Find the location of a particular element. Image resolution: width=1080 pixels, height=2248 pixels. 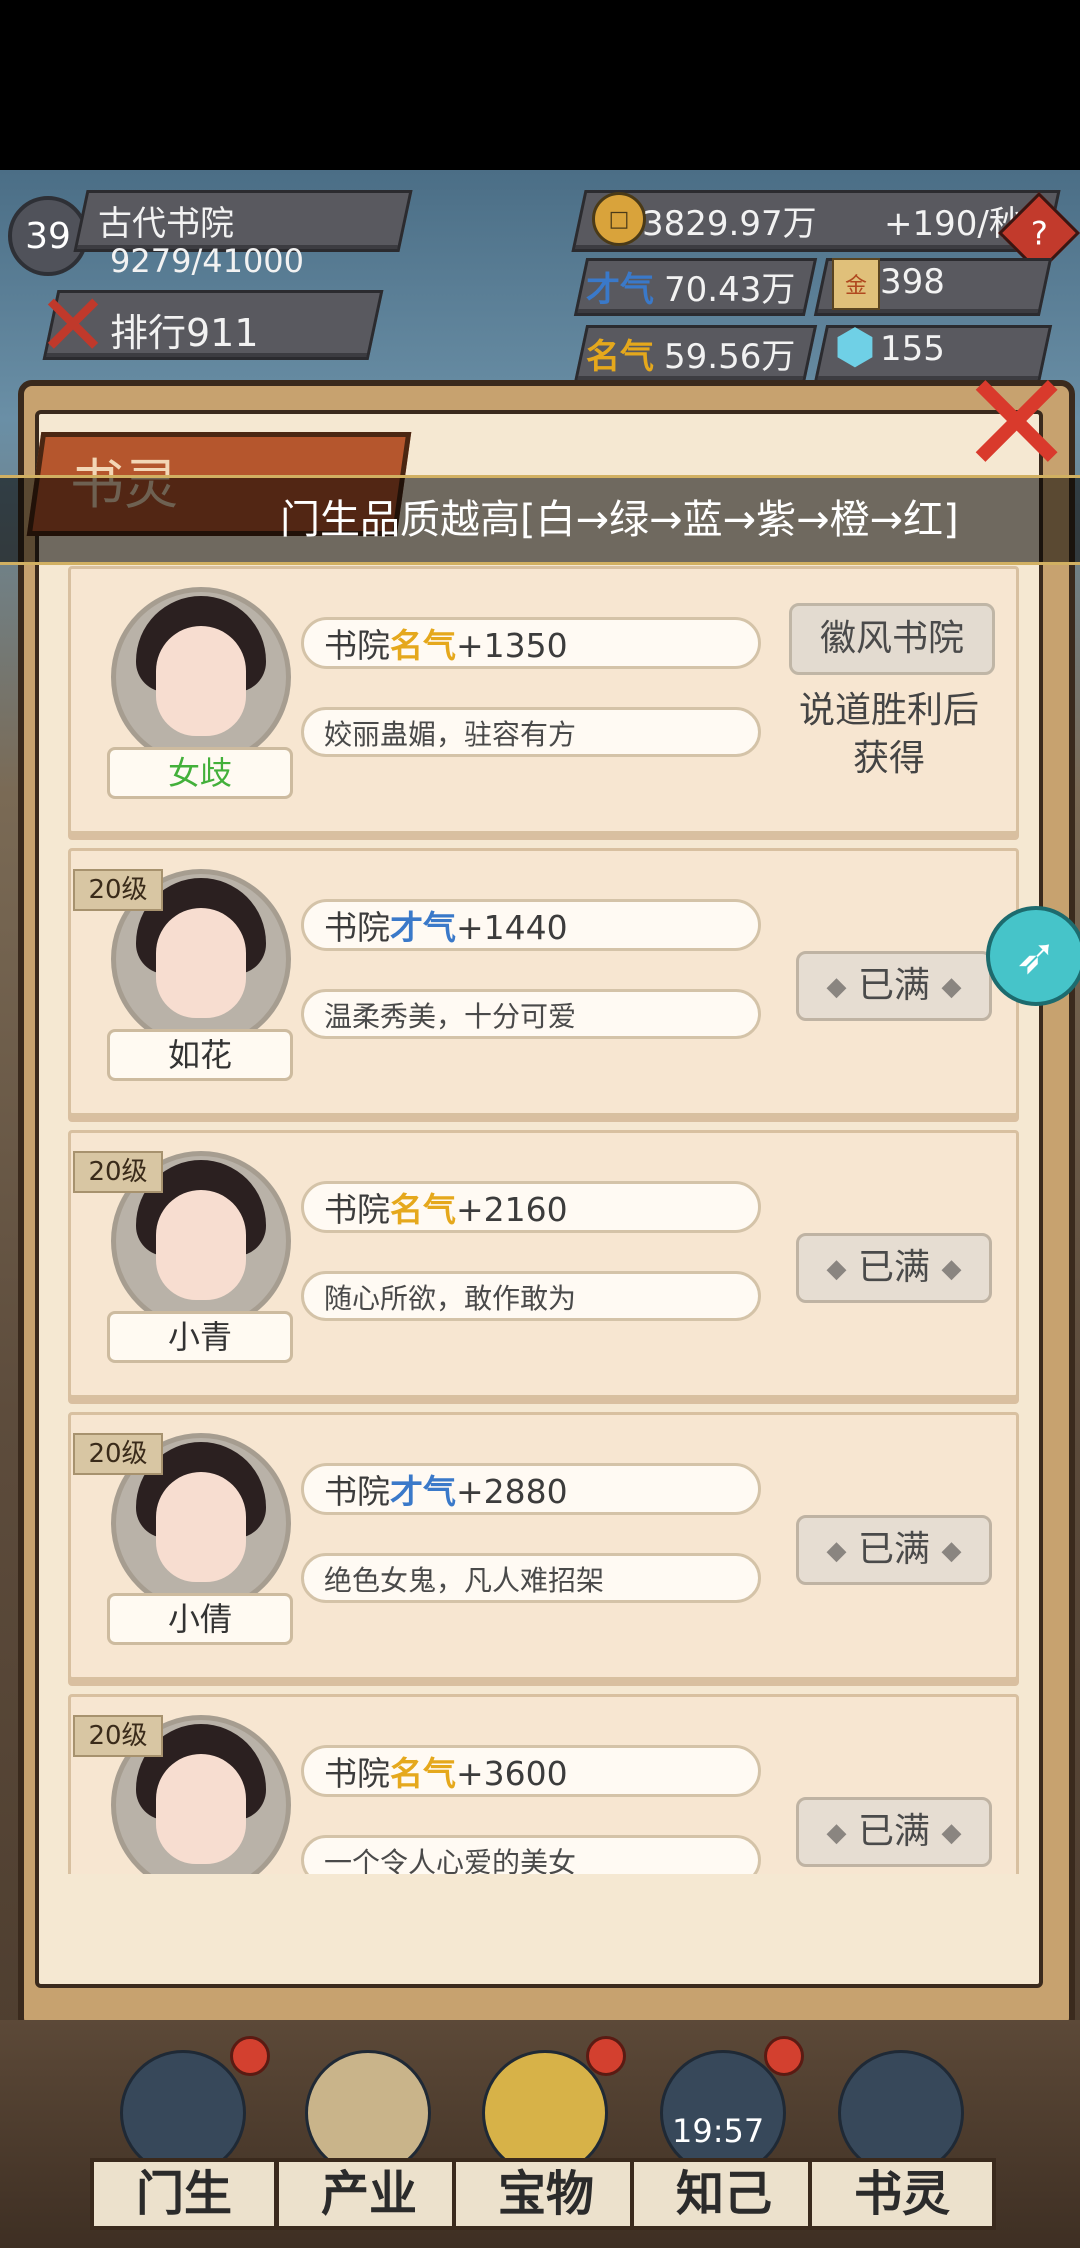

exp-text: 9279/41000 is located at coordinates (207, 261).